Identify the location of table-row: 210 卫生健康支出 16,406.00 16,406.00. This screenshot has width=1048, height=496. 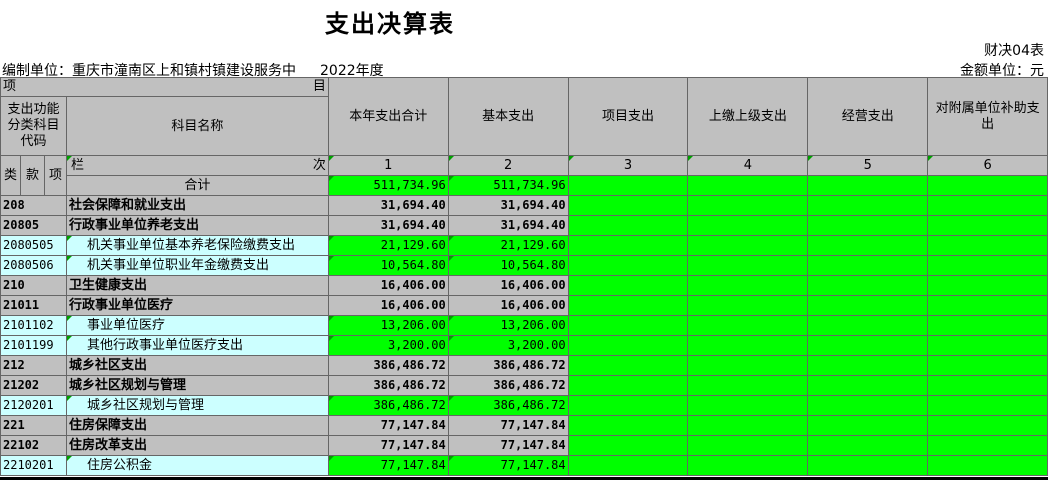
(524, 285).